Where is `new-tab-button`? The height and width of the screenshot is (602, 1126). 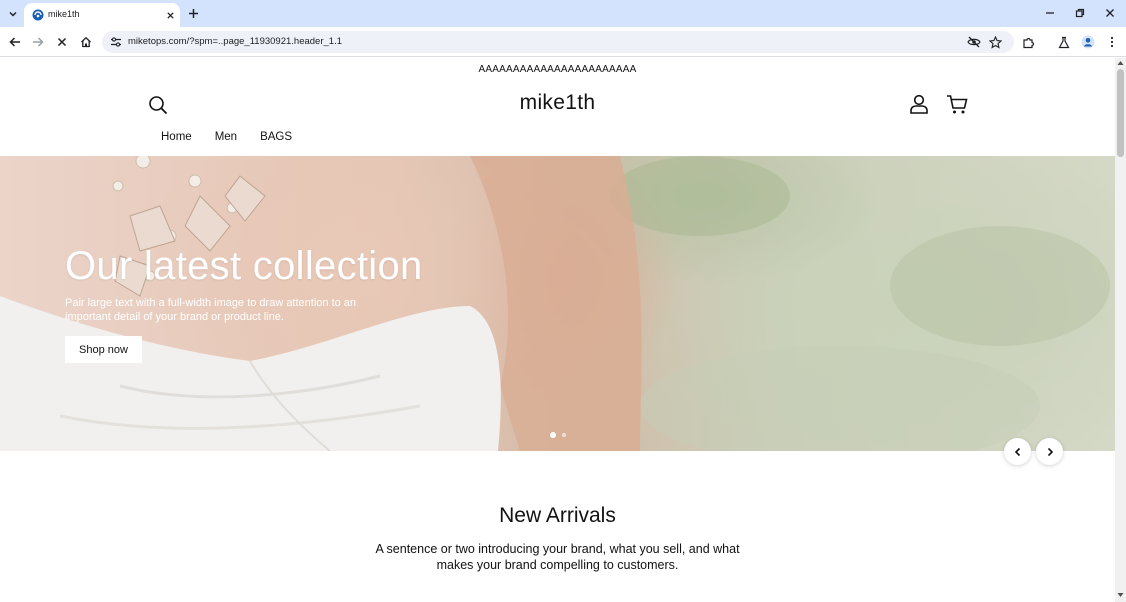
new-tab-button is located at coordinates (193, 13).